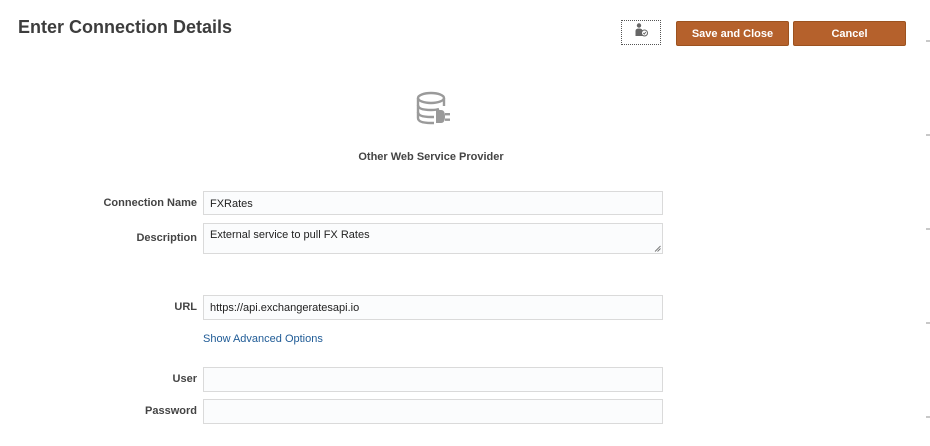  I want to click on url-label: URL, so click(185, 307).